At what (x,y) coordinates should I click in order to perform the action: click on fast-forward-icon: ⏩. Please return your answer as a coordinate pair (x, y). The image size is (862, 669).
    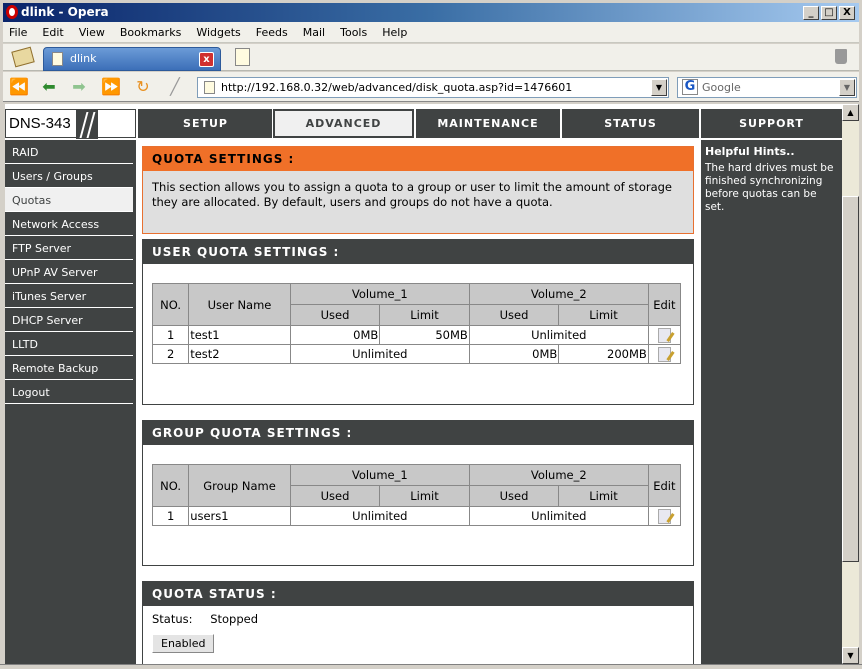
    Looking at the image, I should click on (111, 87).